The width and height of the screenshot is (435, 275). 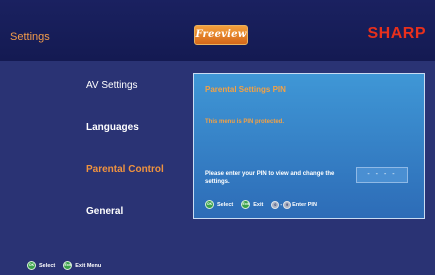 What do you see at coordinates (245, 89) in the screenshot?
I see `dialog-title: Parental Settings PIN` at bounding box center [245, 89].